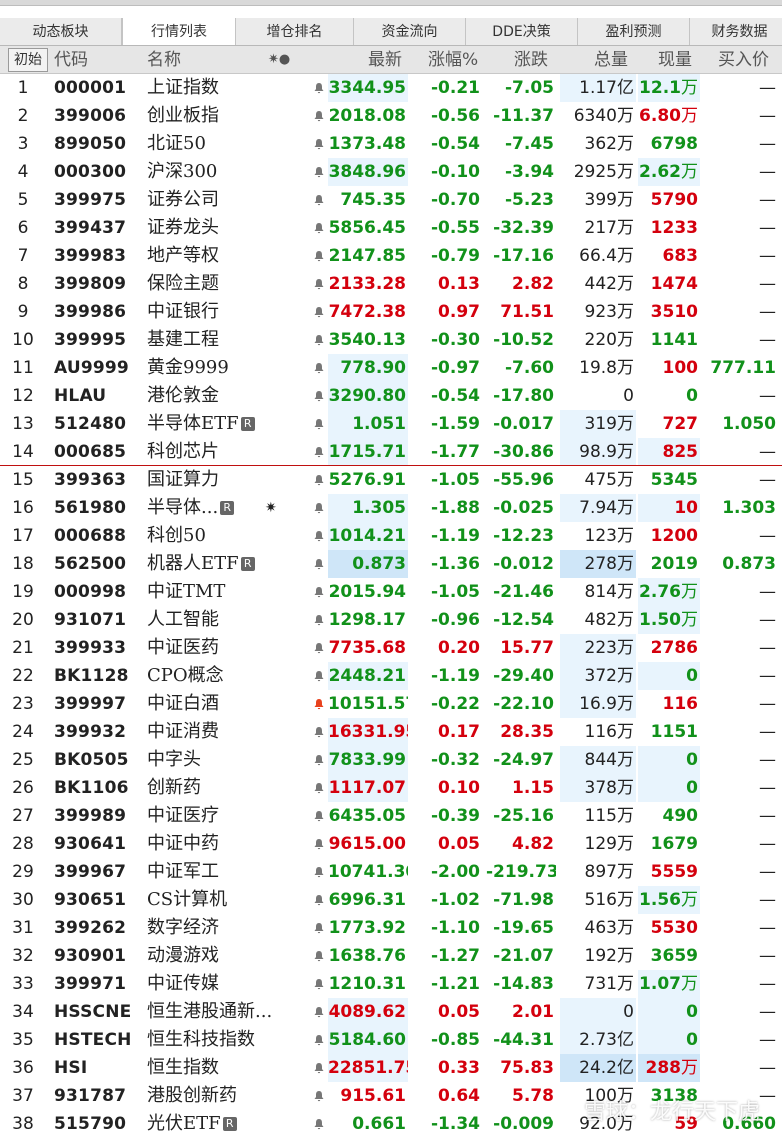  I want to click on col-cur-header: 现量, so click(675, 60).